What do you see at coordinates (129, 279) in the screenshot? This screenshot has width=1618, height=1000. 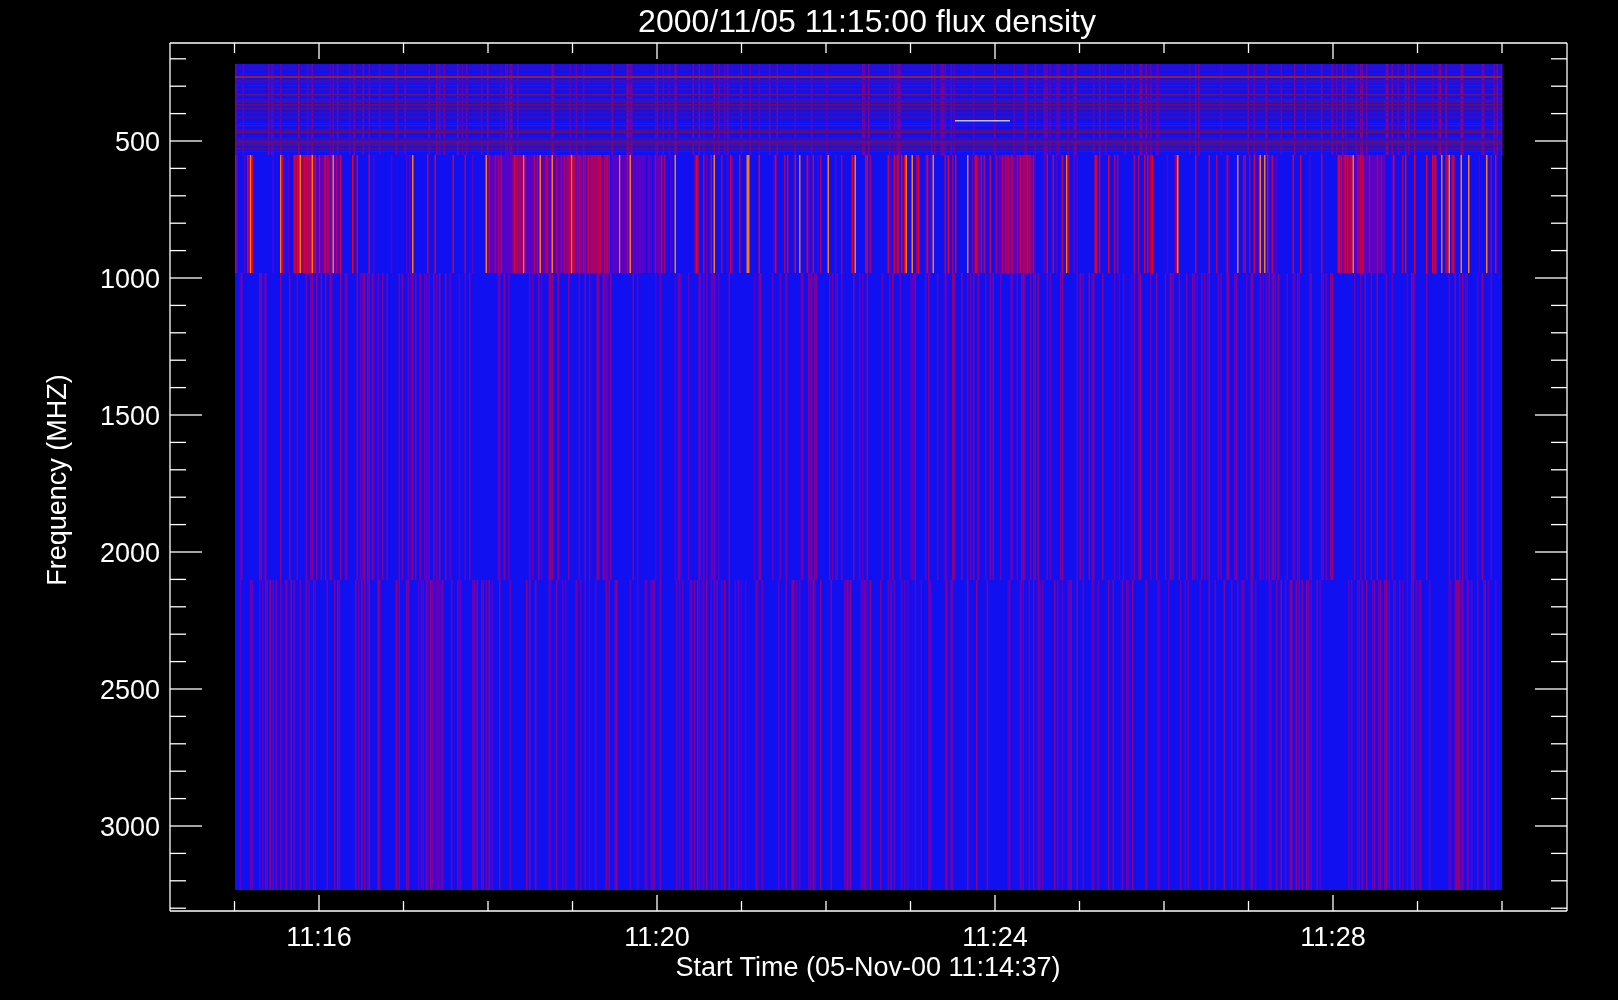 I see `axis-tick-label: 1000` at bounding box center [129, 279].